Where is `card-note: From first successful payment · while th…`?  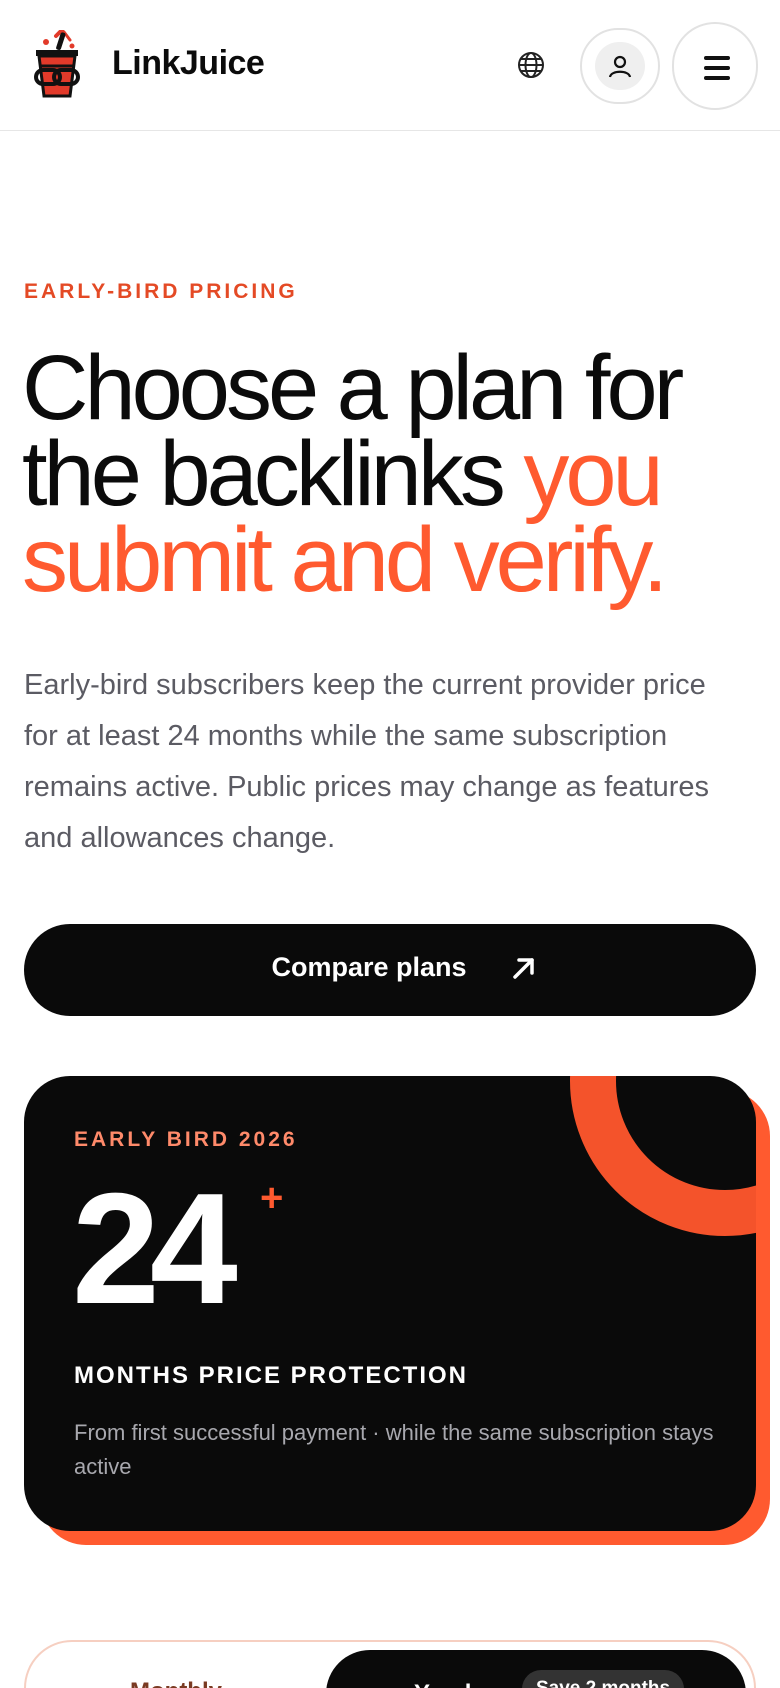
card-note: From first successful payment · while th… is located at coordinates (394, 1449).